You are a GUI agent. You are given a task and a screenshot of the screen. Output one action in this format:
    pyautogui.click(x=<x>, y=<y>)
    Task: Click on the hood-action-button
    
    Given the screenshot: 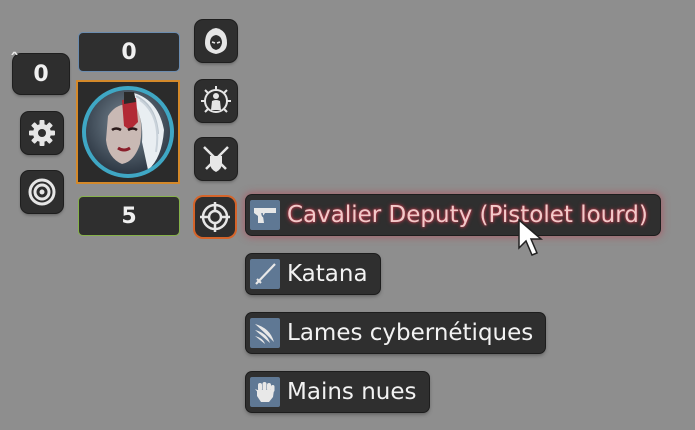 What is the action you would take?
    pyautogui.click(x=216, y=41)
    